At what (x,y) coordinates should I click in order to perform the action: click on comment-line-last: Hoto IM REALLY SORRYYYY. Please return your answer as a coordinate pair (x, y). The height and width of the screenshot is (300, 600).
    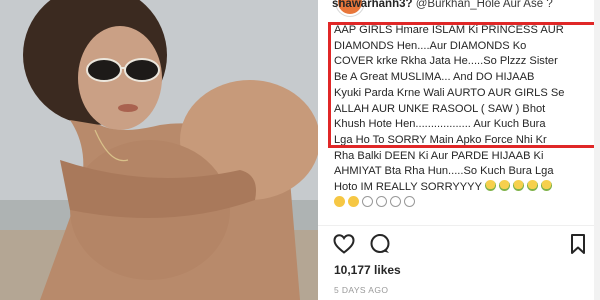
    Looking at the image, I should click on (465, 188).